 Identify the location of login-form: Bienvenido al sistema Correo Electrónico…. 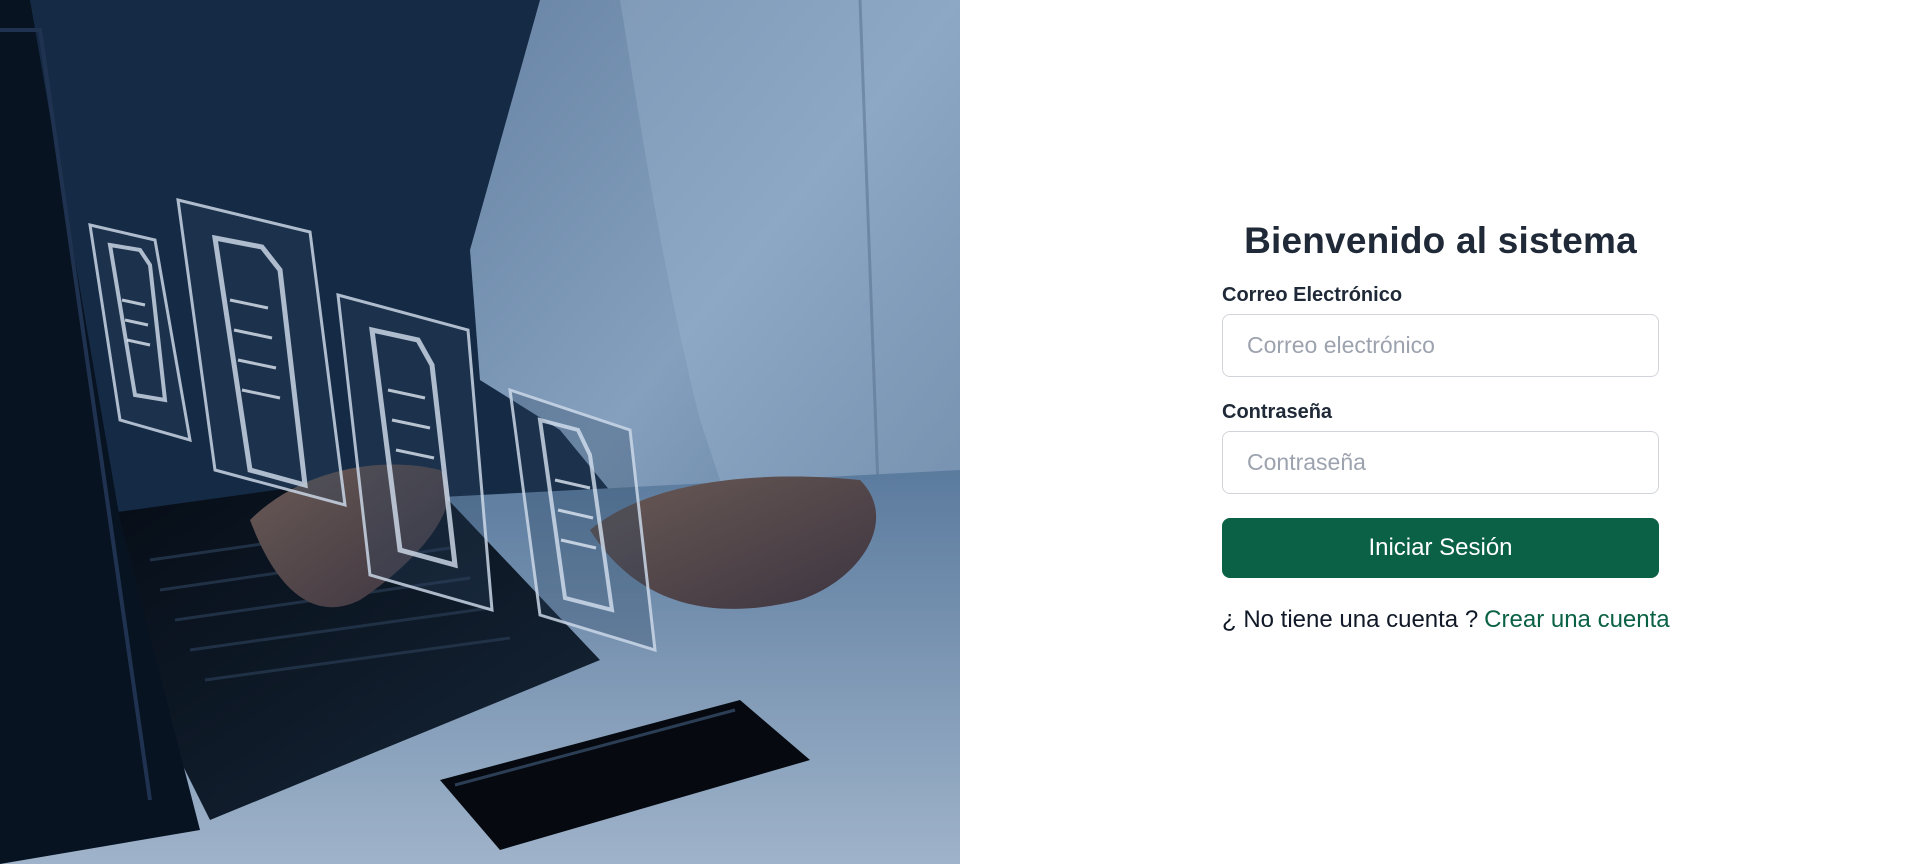
(1446, 423).